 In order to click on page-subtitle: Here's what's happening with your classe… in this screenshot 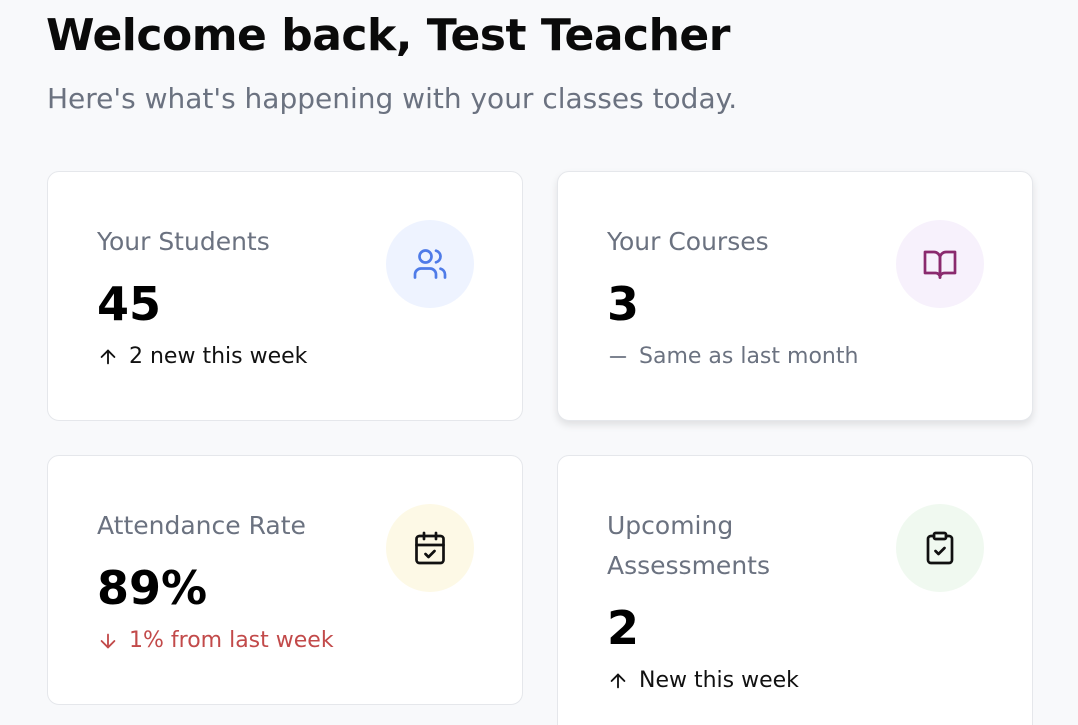, I will do `click(392, 98)`.